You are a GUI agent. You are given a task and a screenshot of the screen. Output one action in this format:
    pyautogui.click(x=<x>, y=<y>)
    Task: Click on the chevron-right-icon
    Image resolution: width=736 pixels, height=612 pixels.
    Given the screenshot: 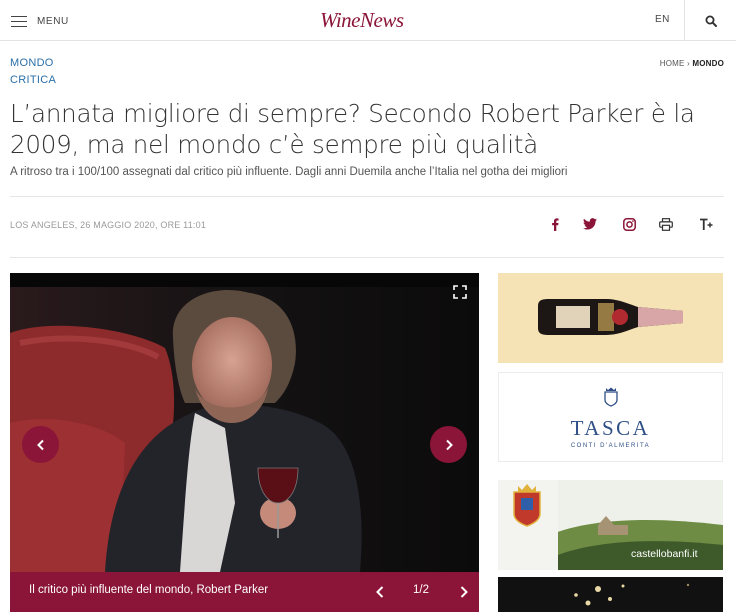 What is the action you would take?
    pyautogui.click(x=449, y=444)
    